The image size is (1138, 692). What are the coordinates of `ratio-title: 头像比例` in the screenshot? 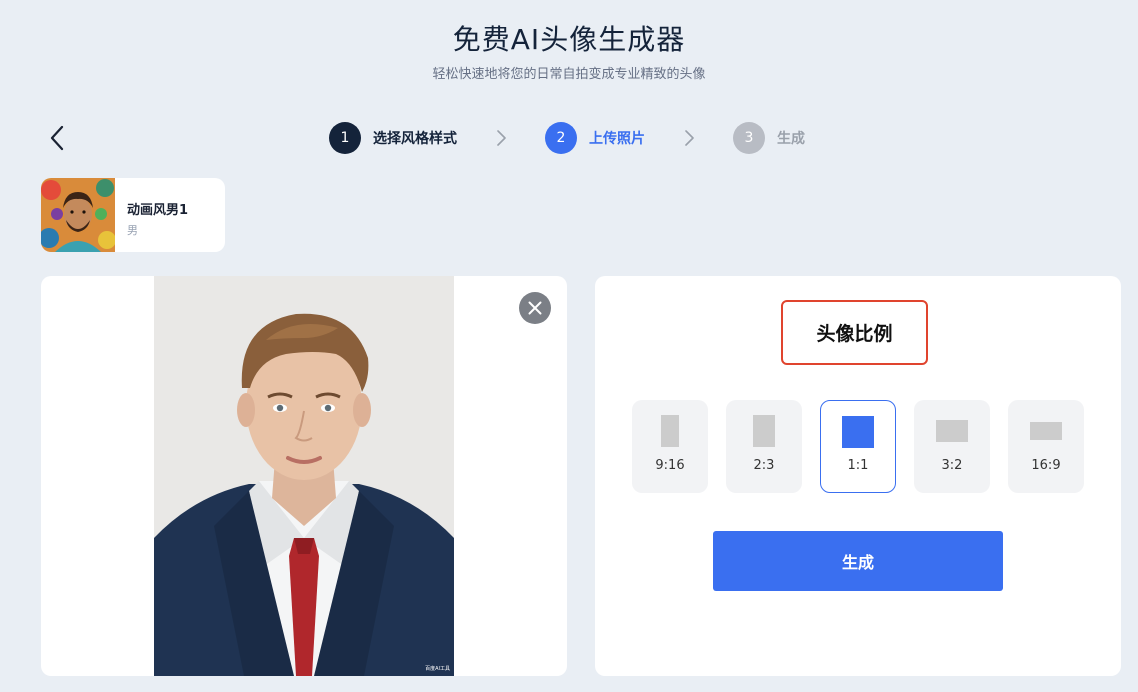 It's located at (854, 334).